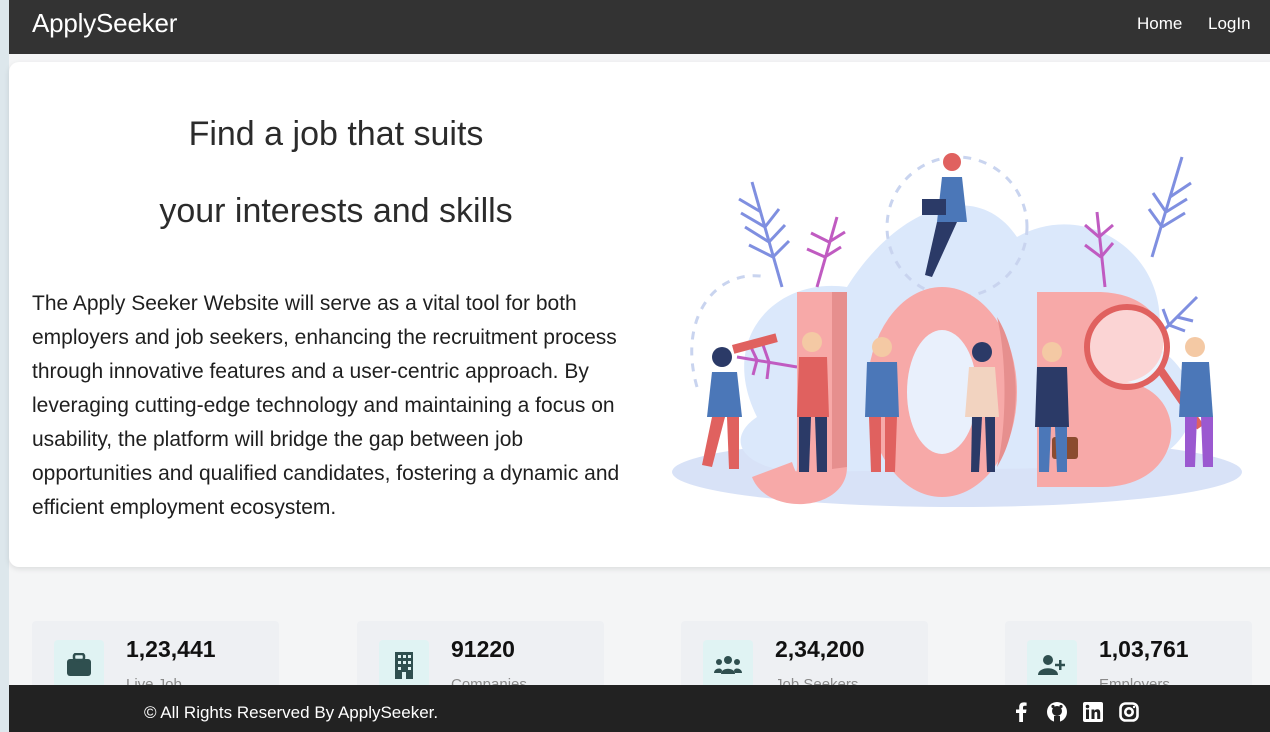  I want to click on brand-logo: ApplySeeker, so click(104, 23).